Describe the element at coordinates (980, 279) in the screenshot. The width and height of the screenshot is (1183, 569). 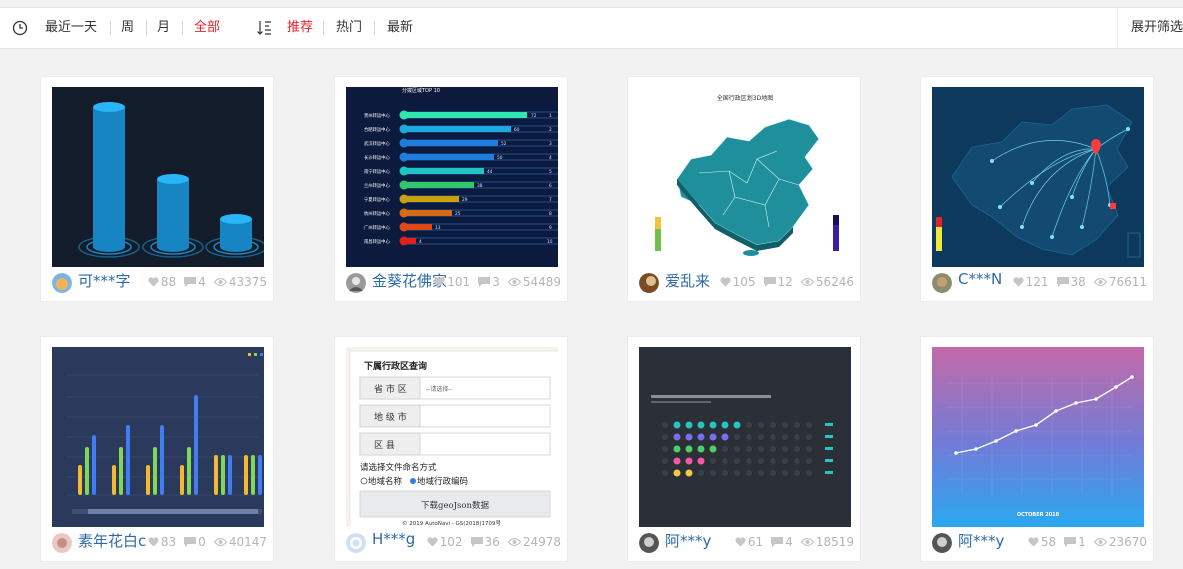
I see `author-name: C***N` at that location.